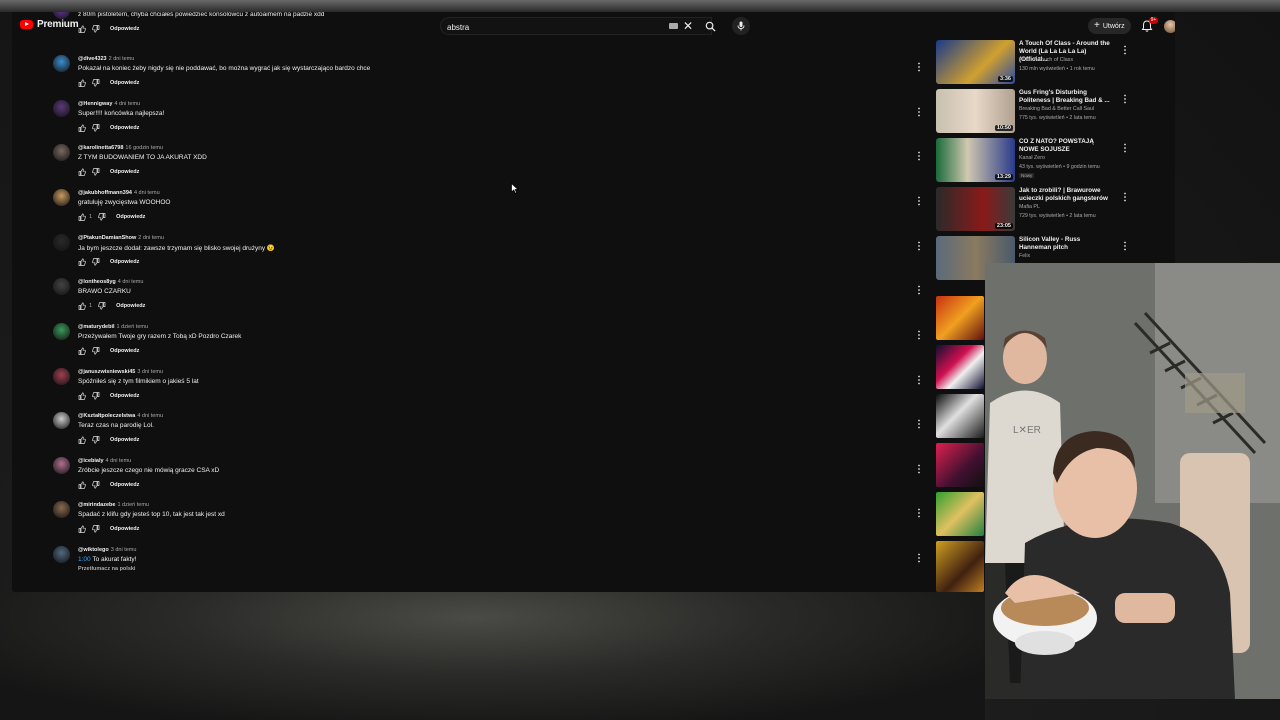  I want to click on channel-name: ATC - A Touch of Class, so click(1046, 60).